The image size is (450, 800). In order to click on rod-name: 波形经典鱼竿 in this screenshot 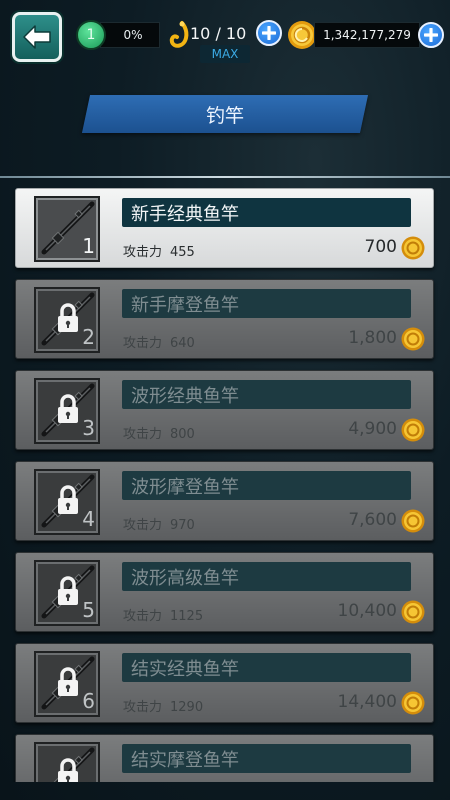, I will do `click(266, 394)`.